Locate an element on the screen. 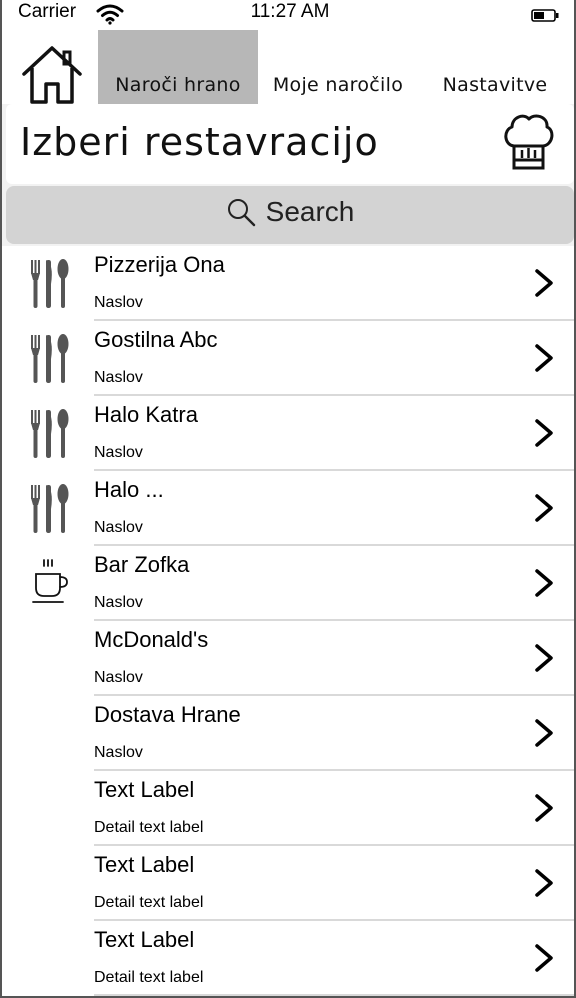 Image resolution: width=576 pixels, height=998 pixels. tab-bar: Naroči hrano Moje naročilo Nastavitve is located at coordinates (288, 67).